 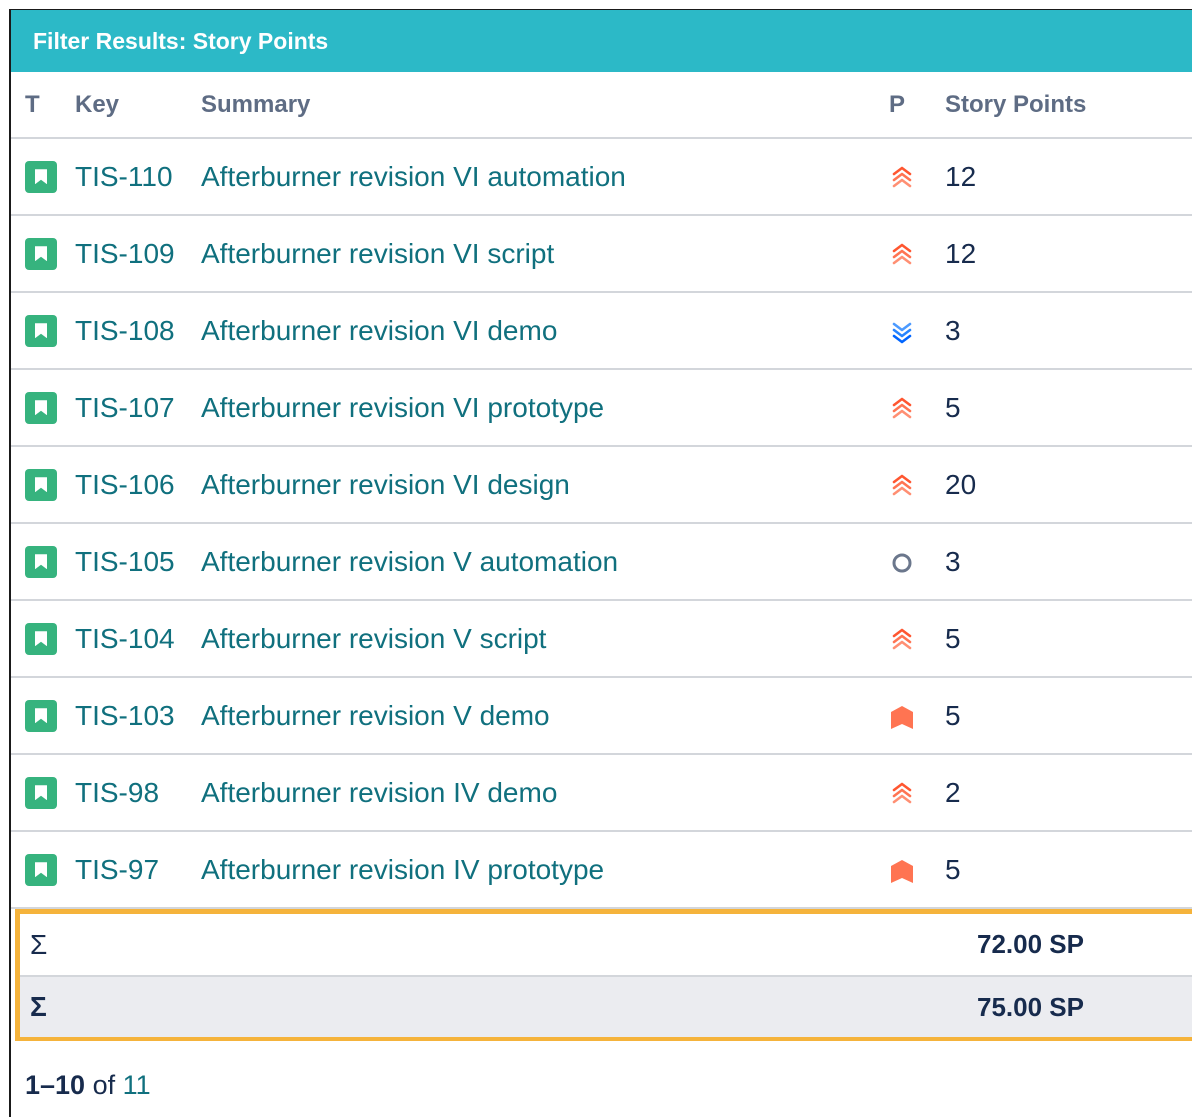 What do you see at coordinates (138, 793) in the screenshot?
I see `issue-key-link: TIS-98` at bounding box center [138, 793].